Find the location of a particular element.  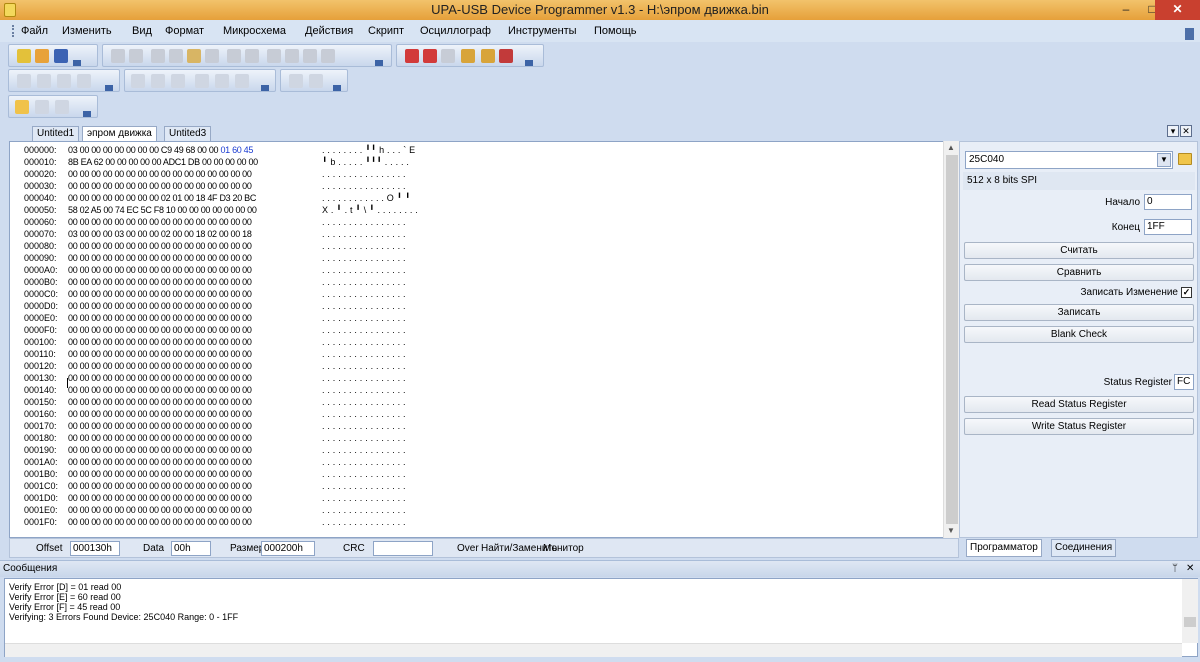

stop-icon is located at coordinates (316, 81).